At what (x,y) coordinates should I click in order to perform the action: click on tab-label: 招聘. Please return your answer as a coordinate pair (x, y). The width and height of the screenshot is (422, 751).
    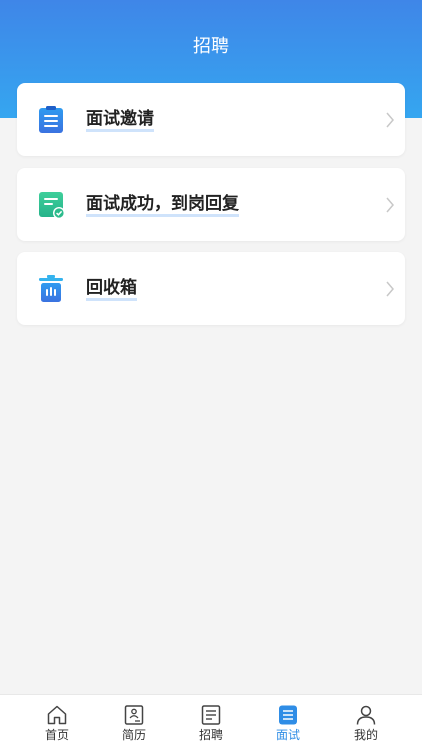
    Looking at the image, I should click on (210, 735).